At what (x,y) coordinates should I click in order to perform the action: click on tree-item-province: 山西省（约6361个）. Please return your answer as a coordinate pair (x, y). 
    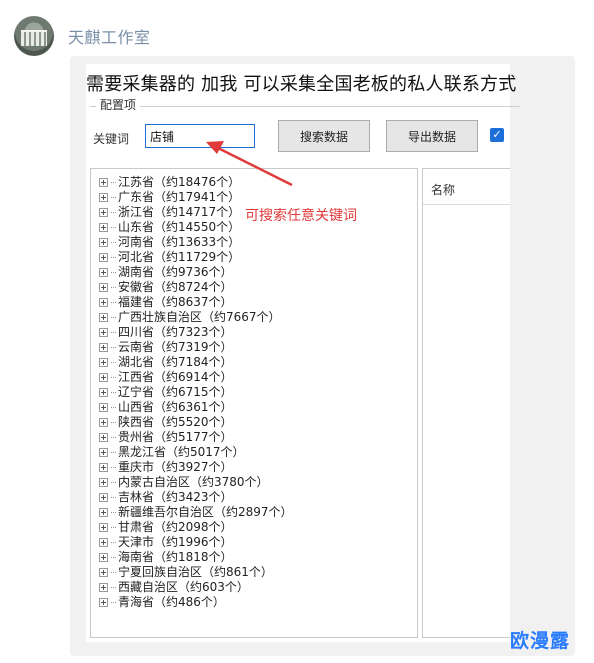
    Looking at the image, I should click on (258, 407).